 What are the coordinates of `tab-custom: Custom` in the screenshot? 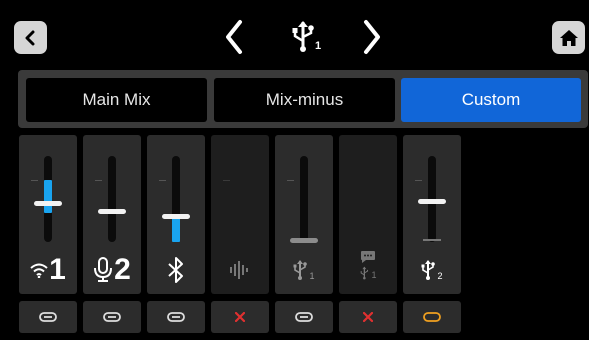 It's located at (491, 100).